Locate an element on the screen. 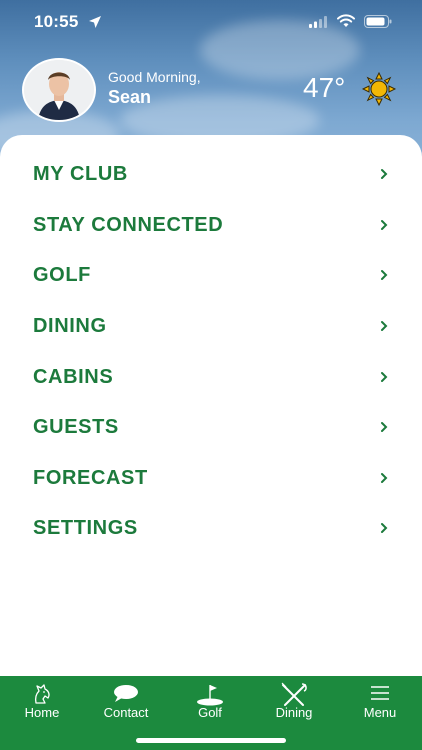  tab-label: Golf is located at coordinates (210, 712).